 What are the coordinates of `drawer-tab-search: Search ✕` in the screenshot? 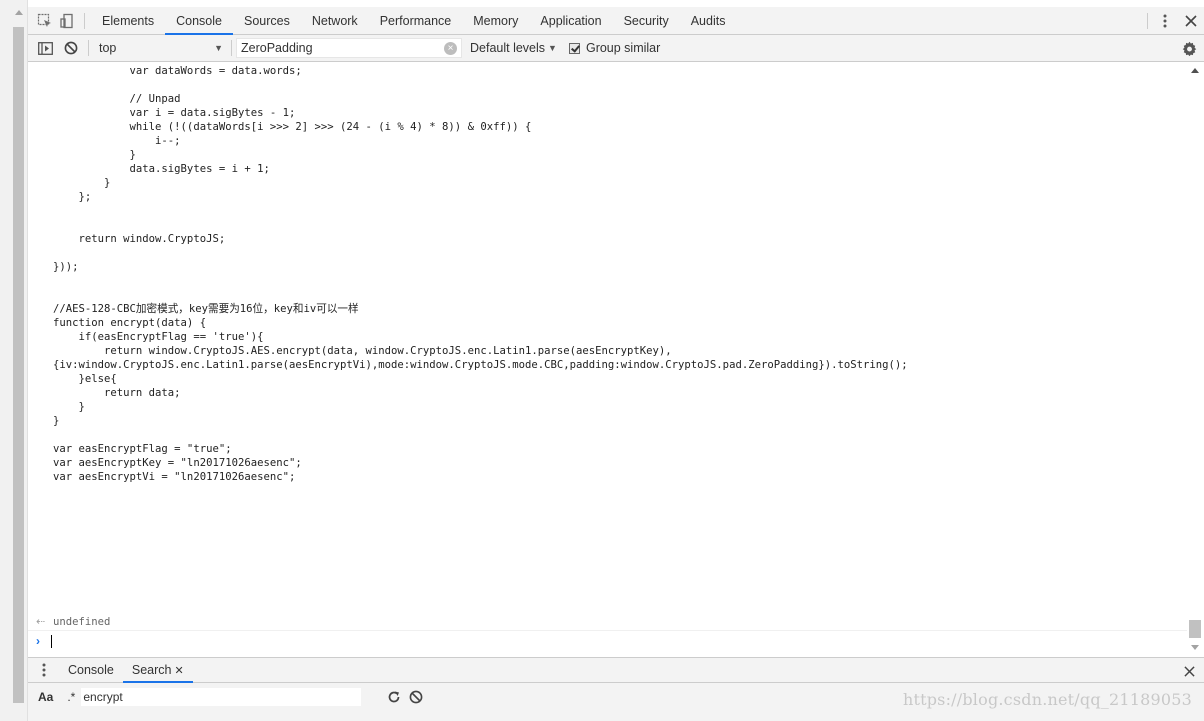 It's located at (157, 670).